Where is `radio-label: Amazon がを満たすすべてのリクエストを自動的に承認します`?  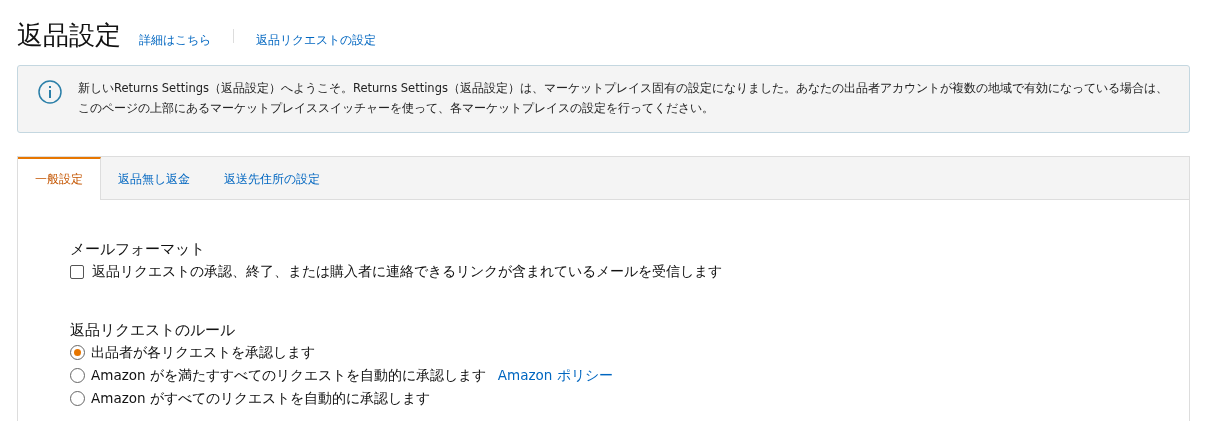
radio-label: Amazon がを満たすすべてのリクエストを自動的に承認します is located at coordinates (288, 375).